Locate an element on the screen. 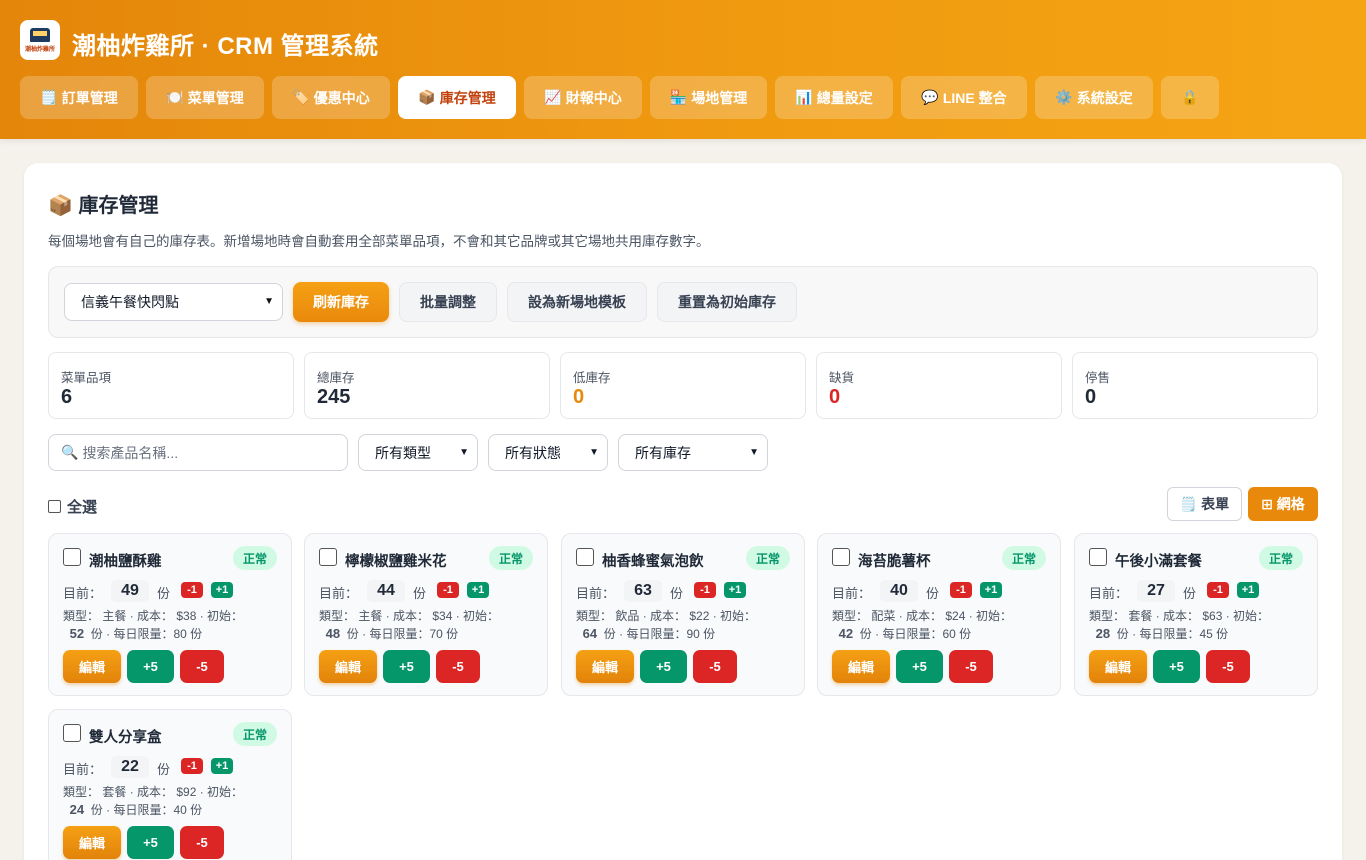 This screenshot has width=1366, height=860. stat-discontinued: 停售 0 is located at coordinates (1195, 385).